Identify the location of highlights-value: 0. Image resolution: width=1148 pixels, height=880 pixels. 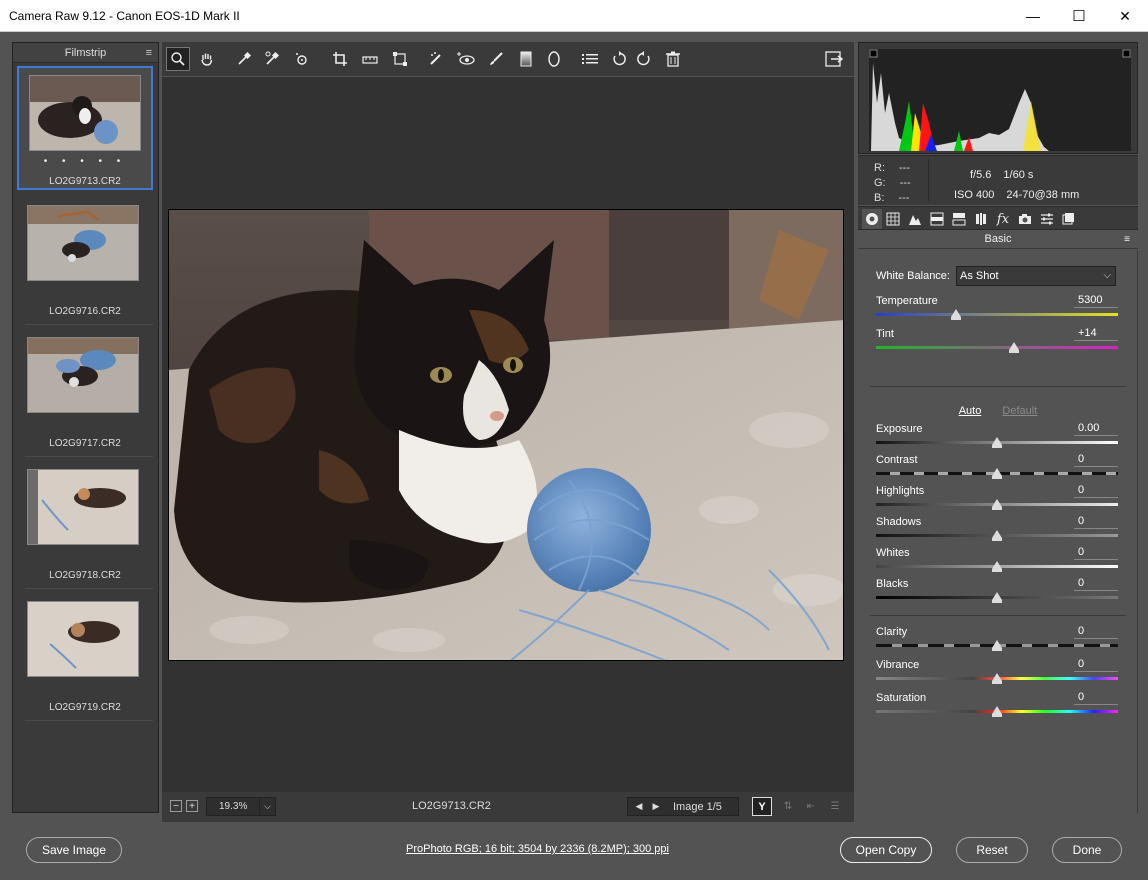
(1096, 491).